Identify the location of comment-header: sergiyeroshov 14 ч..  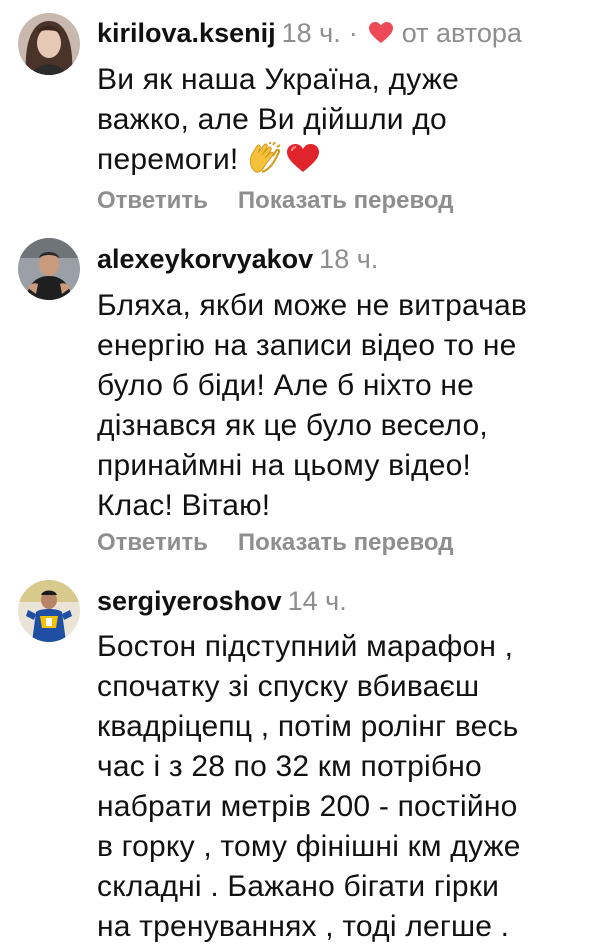
(222, 601).